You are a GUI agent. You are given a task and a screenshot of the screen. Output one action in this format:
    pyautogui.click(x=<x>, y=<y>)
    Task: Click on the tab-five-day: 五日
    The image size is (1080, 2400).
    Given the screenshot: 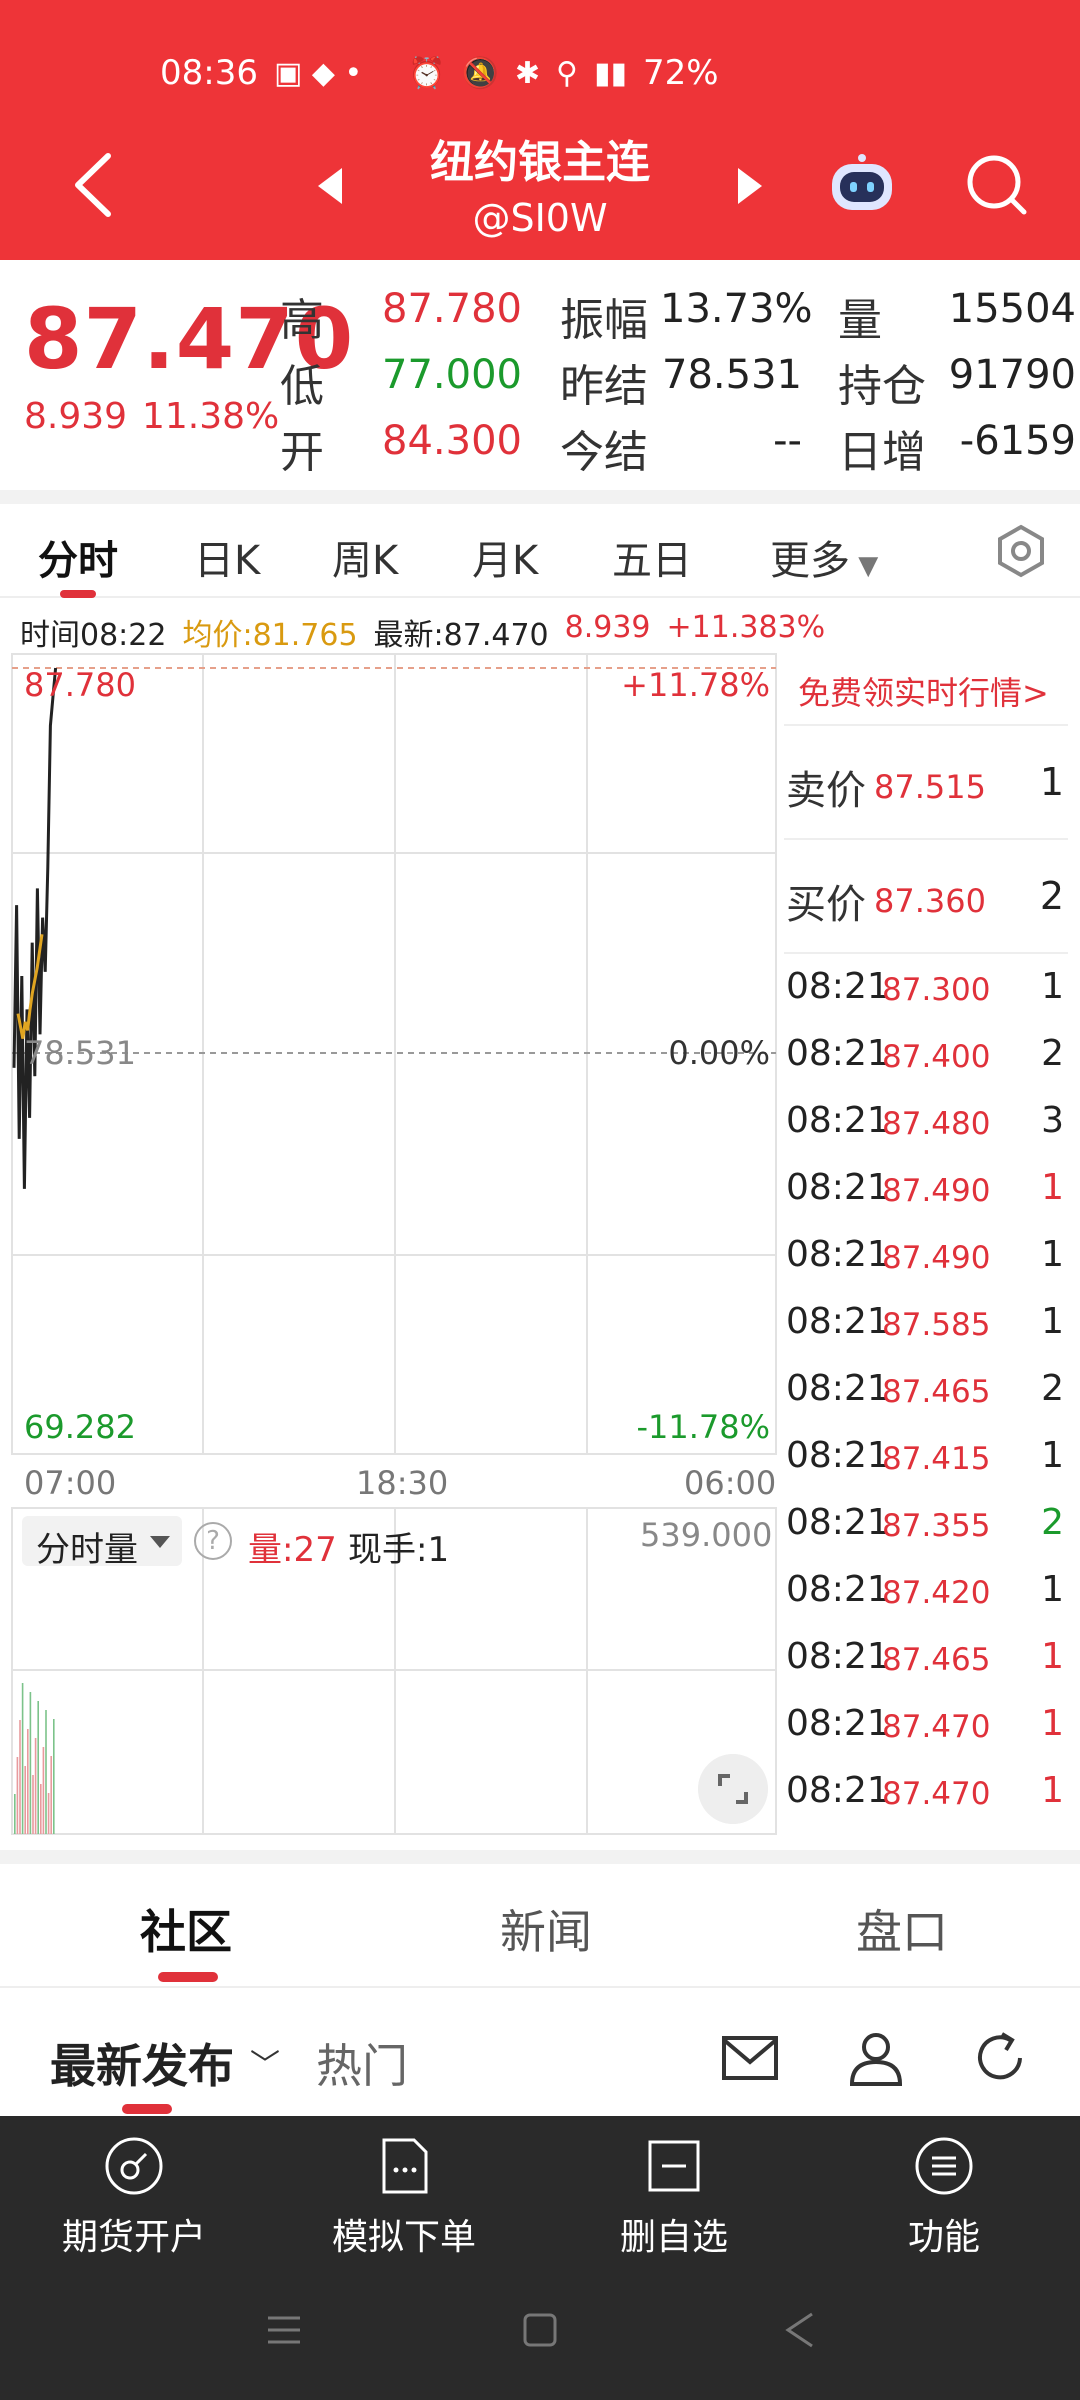 What is the action you would take?
    pyautogui.click(x=652, y=557)
    